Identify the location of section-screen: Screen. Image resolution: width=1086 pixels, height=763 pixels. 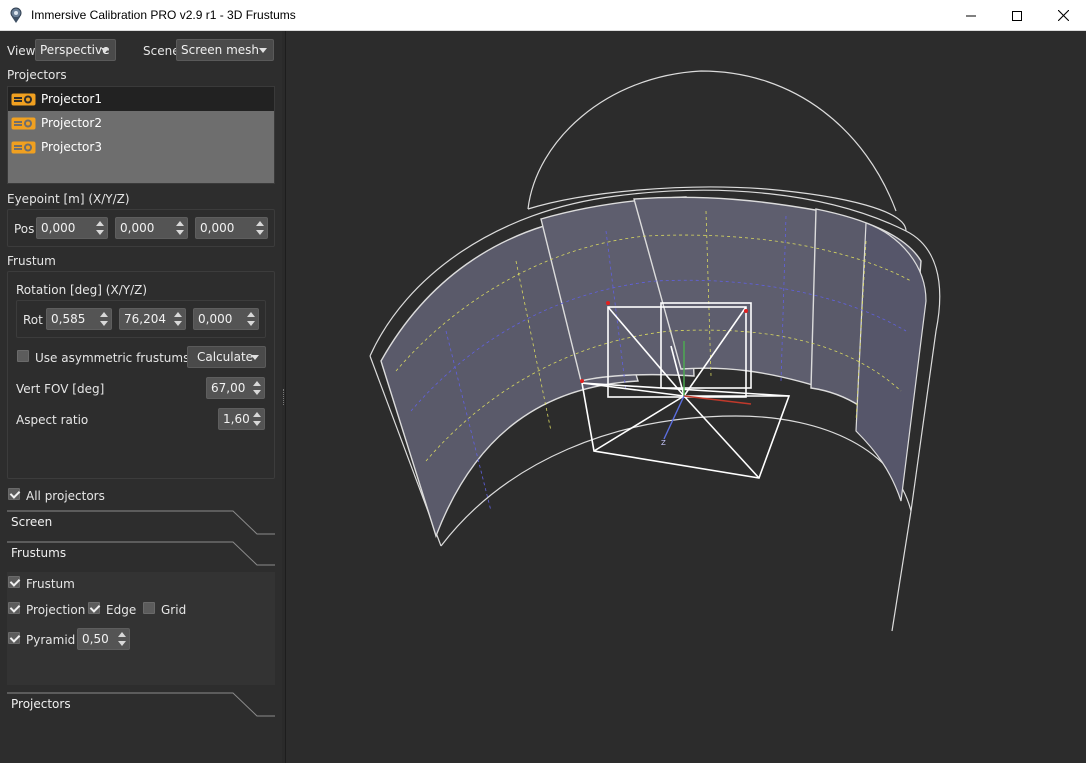
(141, 523).